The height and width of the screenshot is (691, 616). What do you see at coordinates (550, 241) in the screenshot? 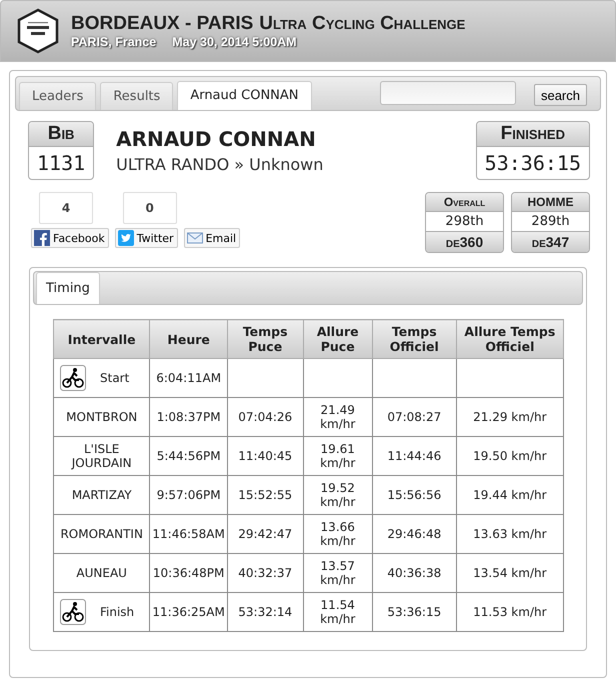
I see `rank-total: de347` at bounding box center [550, 241].